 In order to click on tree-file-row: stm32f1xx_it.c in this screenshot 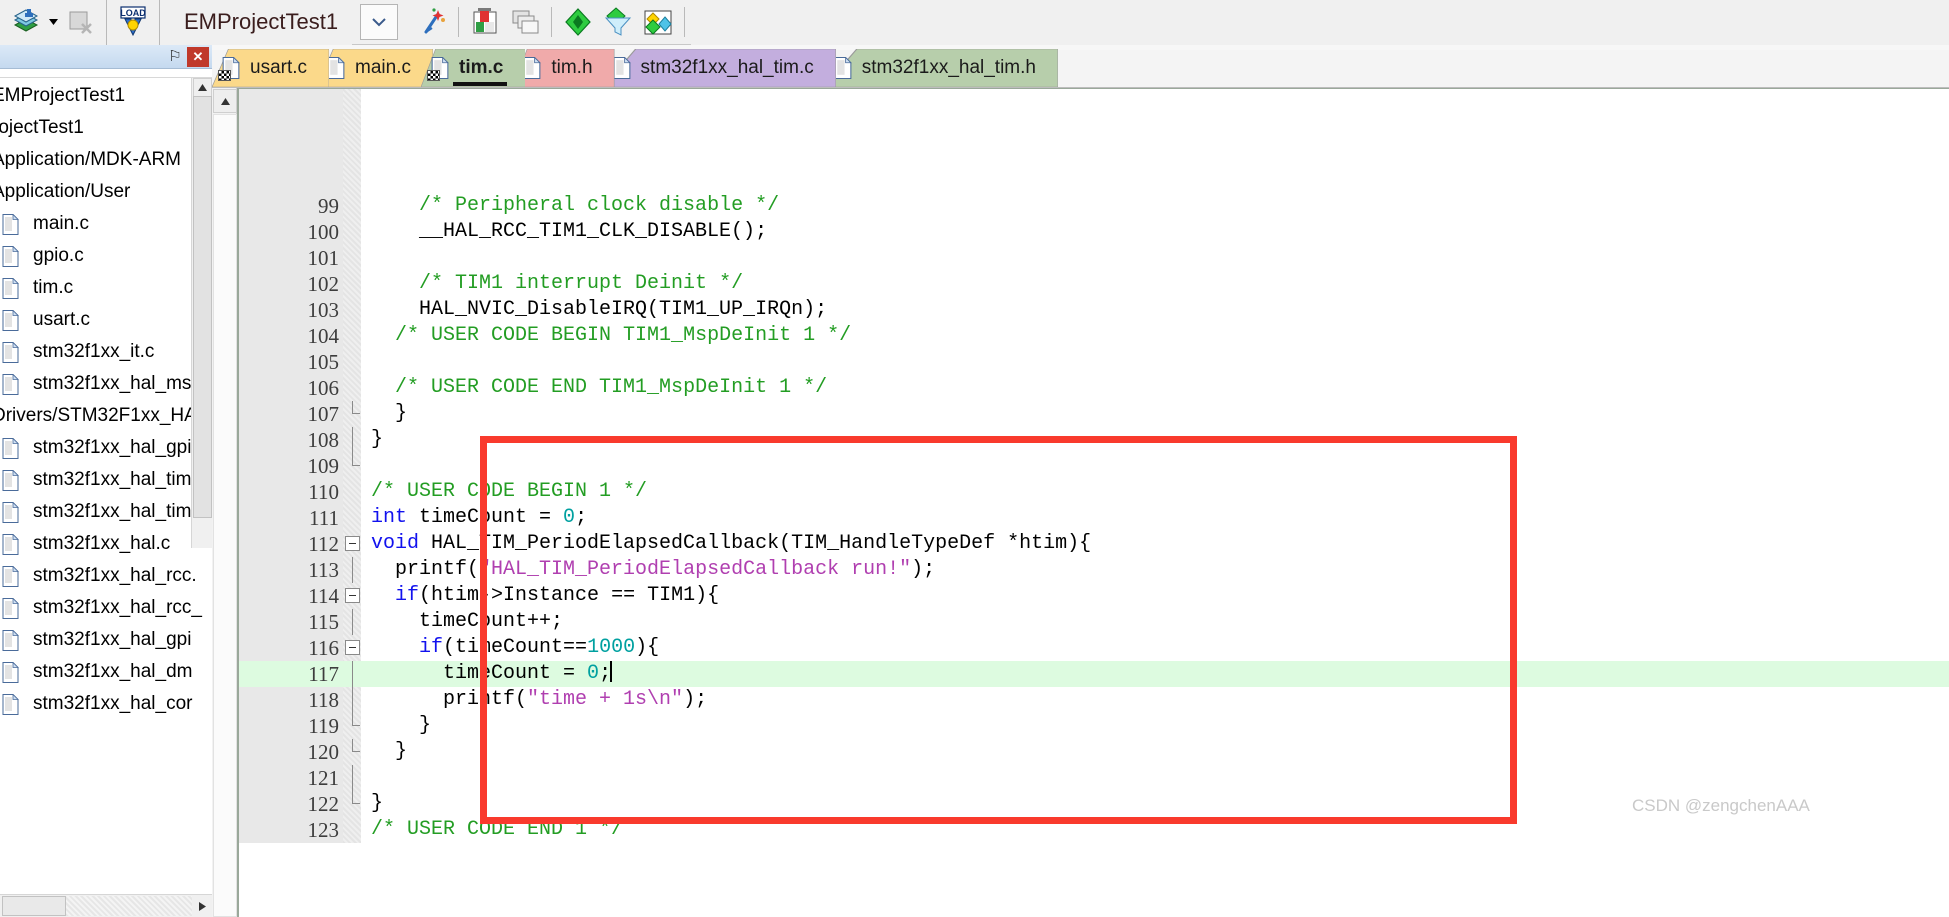, I will do `click(106, 352)`.